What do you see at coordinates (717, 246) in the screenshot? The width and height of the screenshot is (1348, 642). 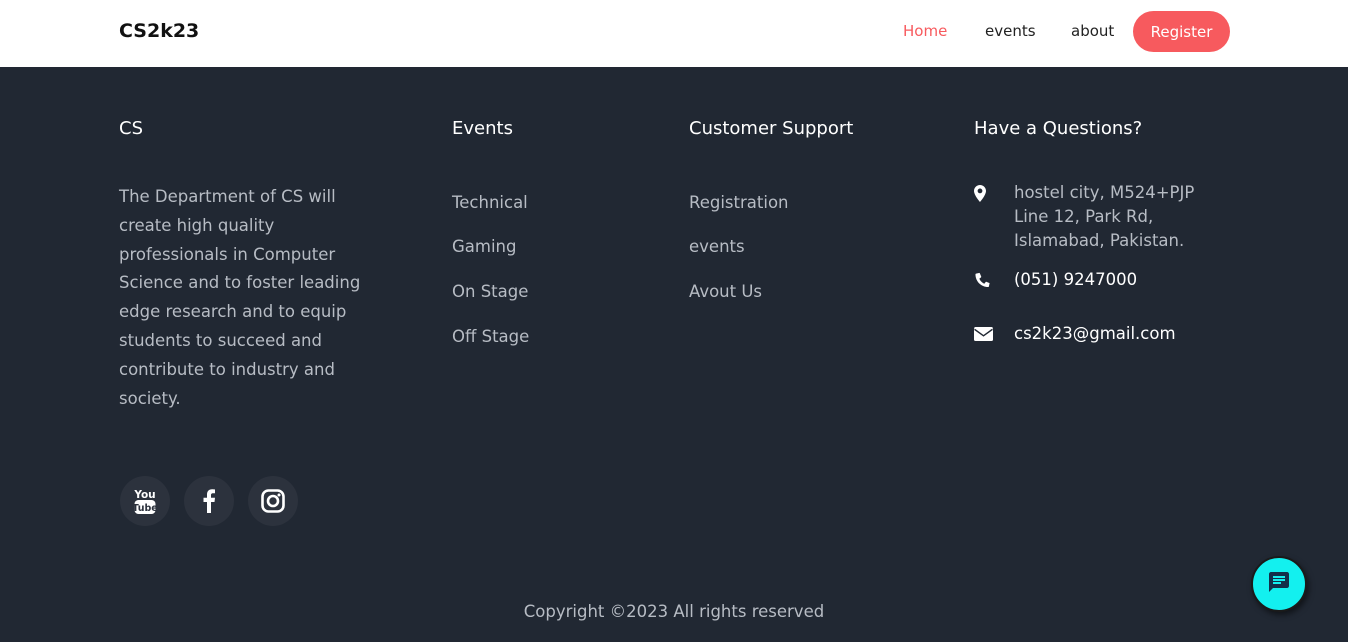 I see `footer-link-events: events` at bounding box center [717, 246].